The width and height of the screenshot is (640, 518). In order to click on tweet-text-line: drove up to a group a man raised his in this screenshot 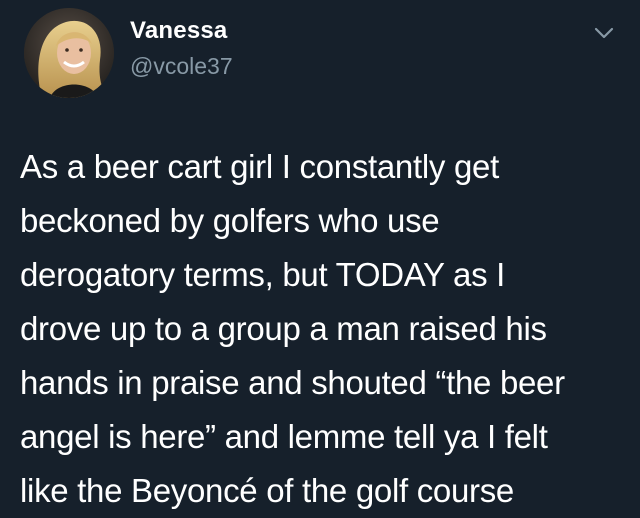, I will do `click(283, 328)`.